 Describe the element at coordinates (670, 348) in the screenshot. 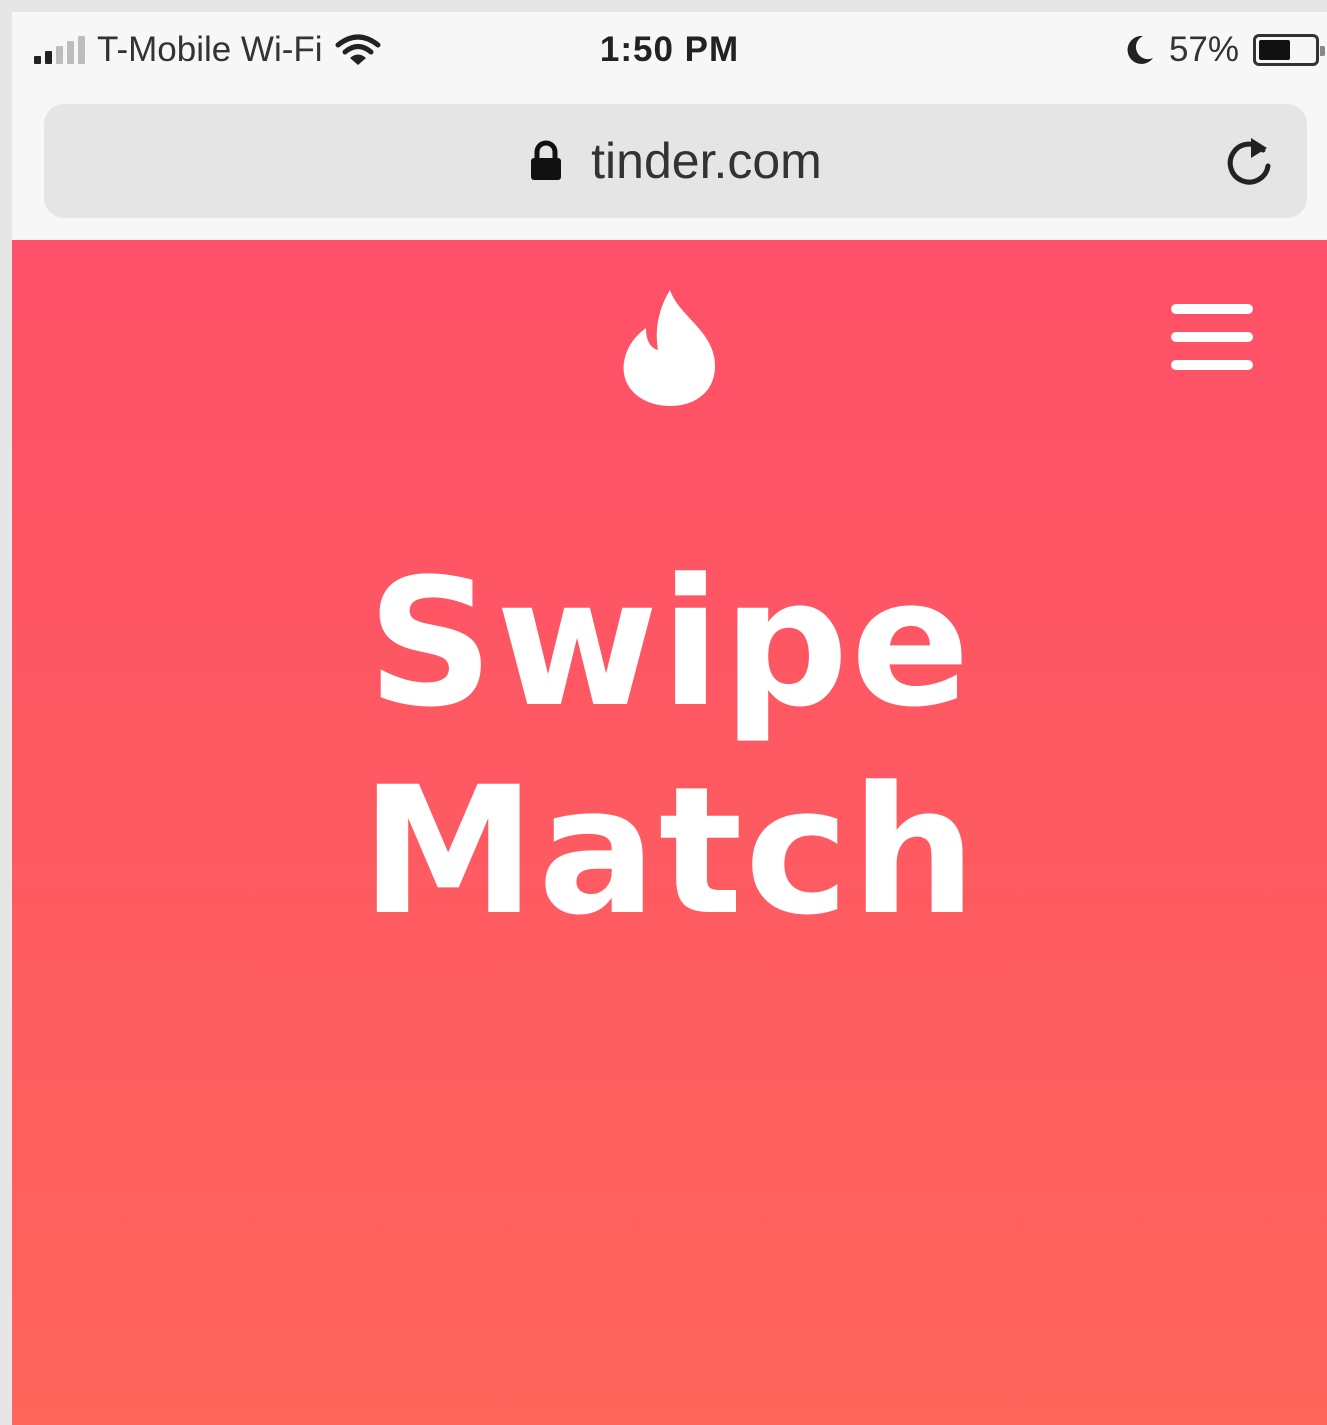

I see `flame-logo-icon` at that location.